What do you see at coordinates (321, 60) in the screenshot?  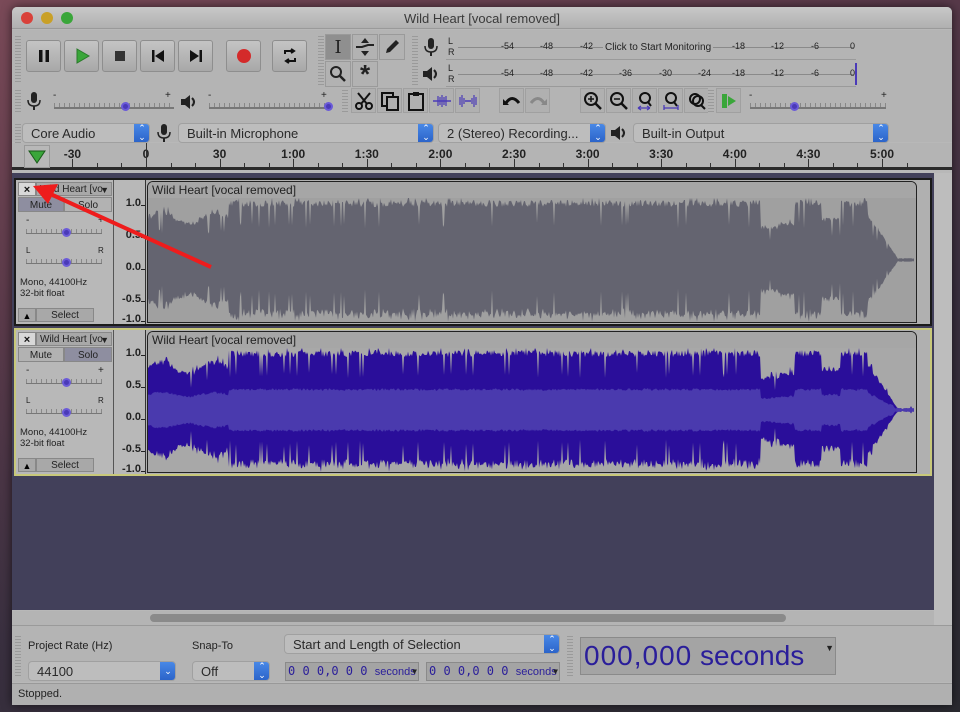 I see `tools-grip` at bounding box center [321, 60].